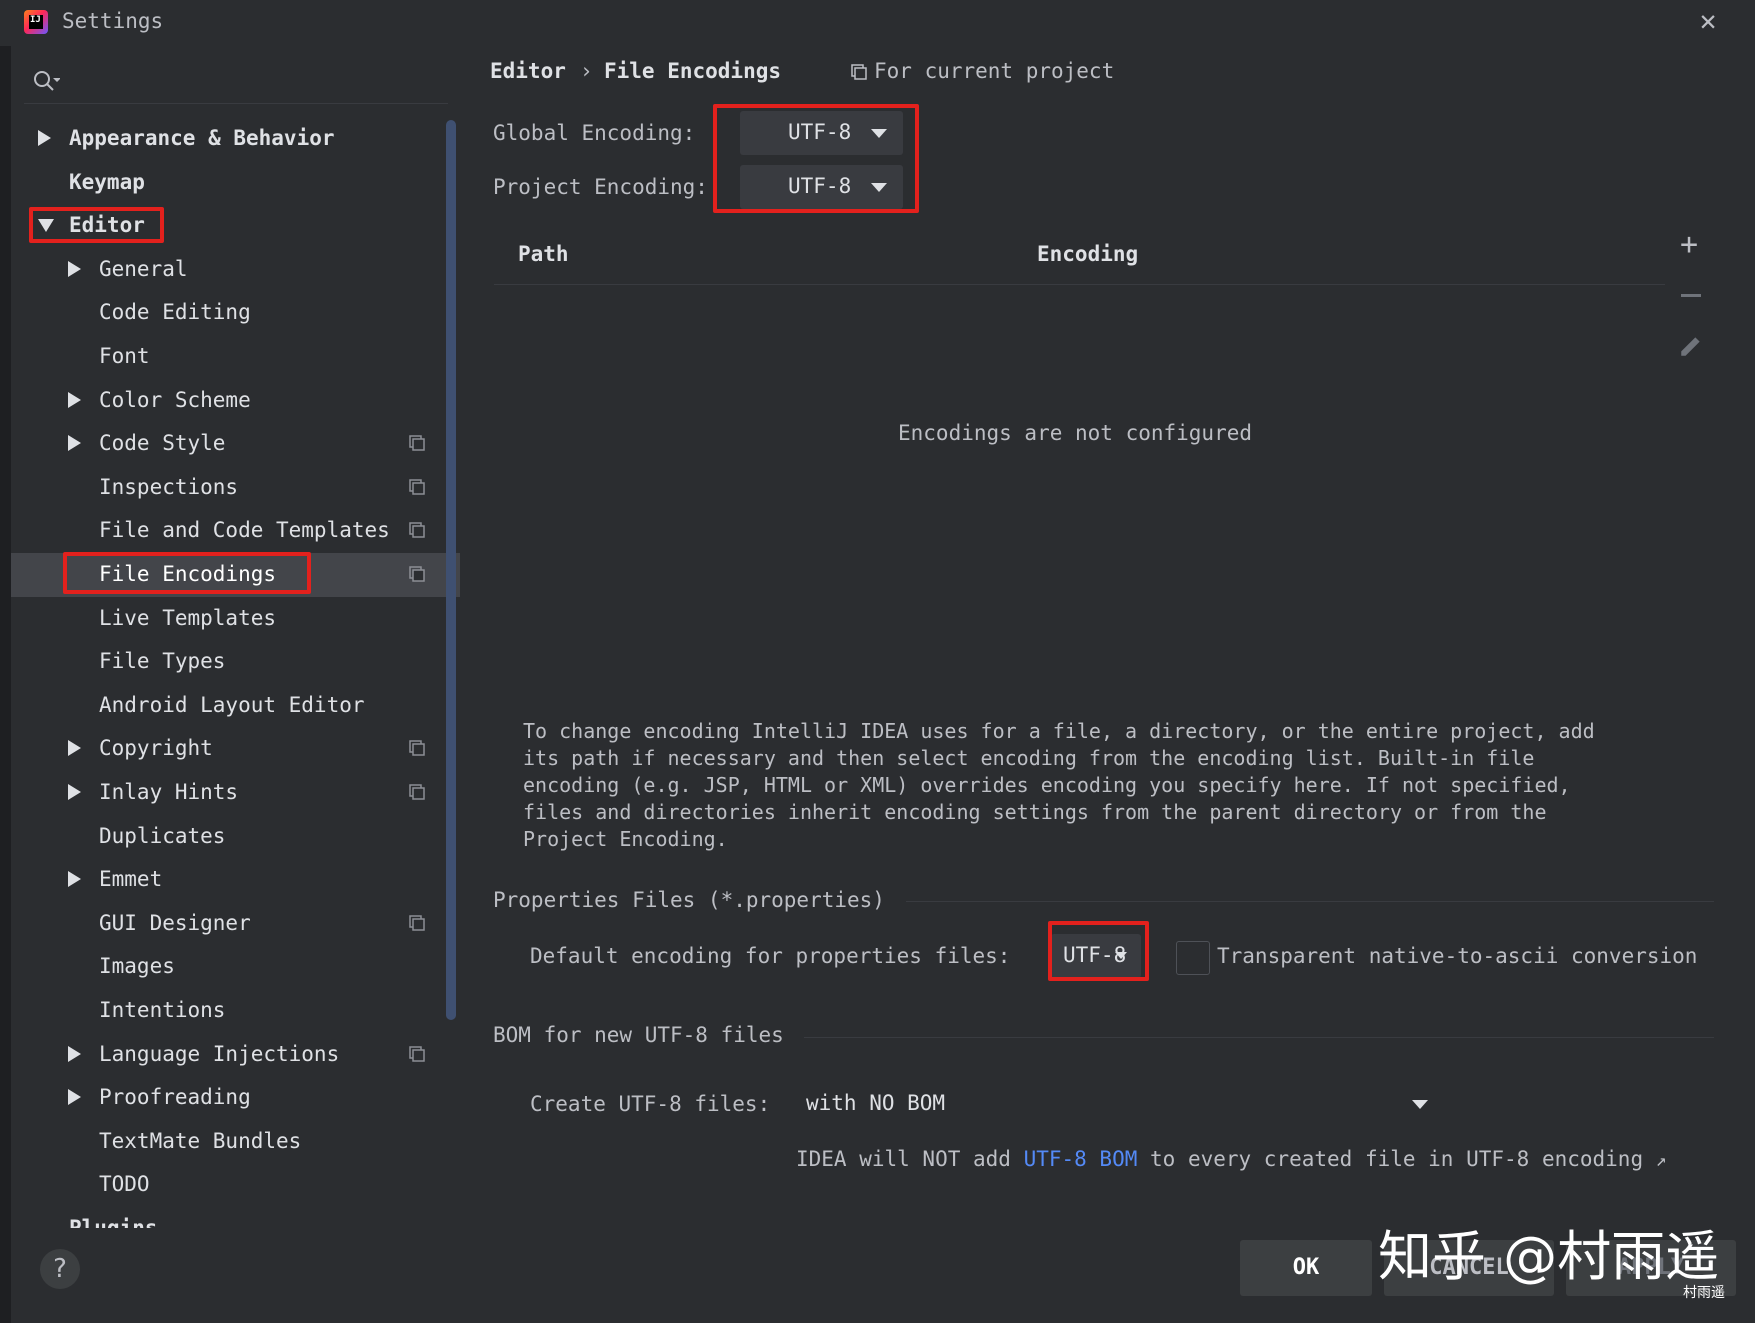 Image resolution: width=1755 pixels, height=1323 pixels. What do you see at coordinates (1075, 433) in the screenshot?
I see `table-empty-text: Encodings are not configured` at bounding box center [1075, 433].